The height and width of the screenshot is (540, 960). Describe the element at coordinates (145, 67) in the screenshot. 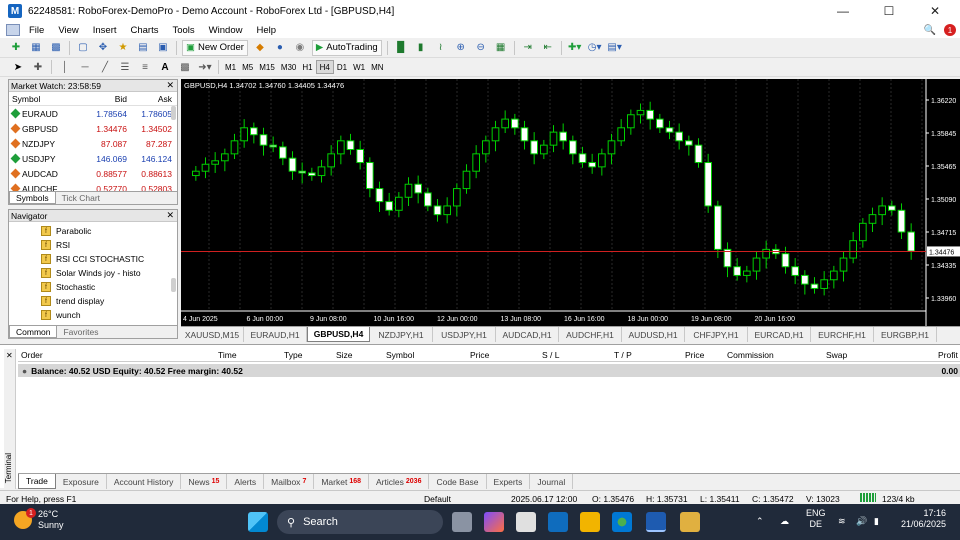

I see `fibonacci-icon: ≡` at that location.